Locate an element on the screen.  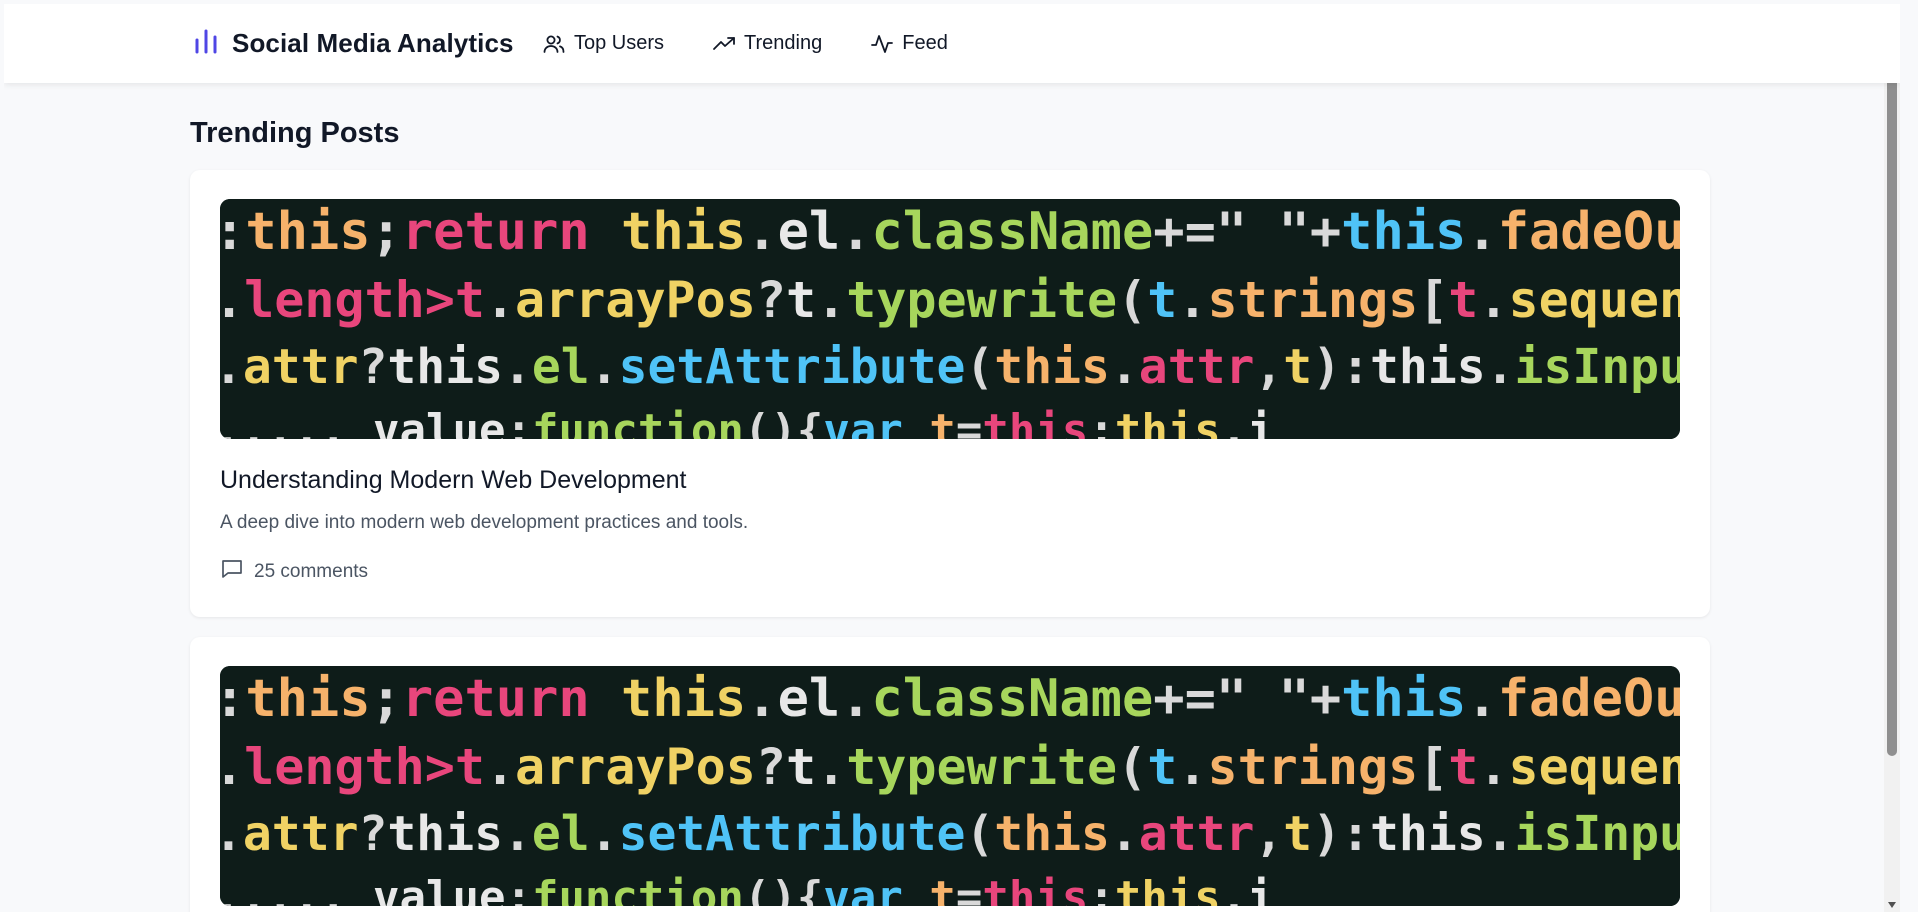
users-icon is located at coordinates (554, 44).